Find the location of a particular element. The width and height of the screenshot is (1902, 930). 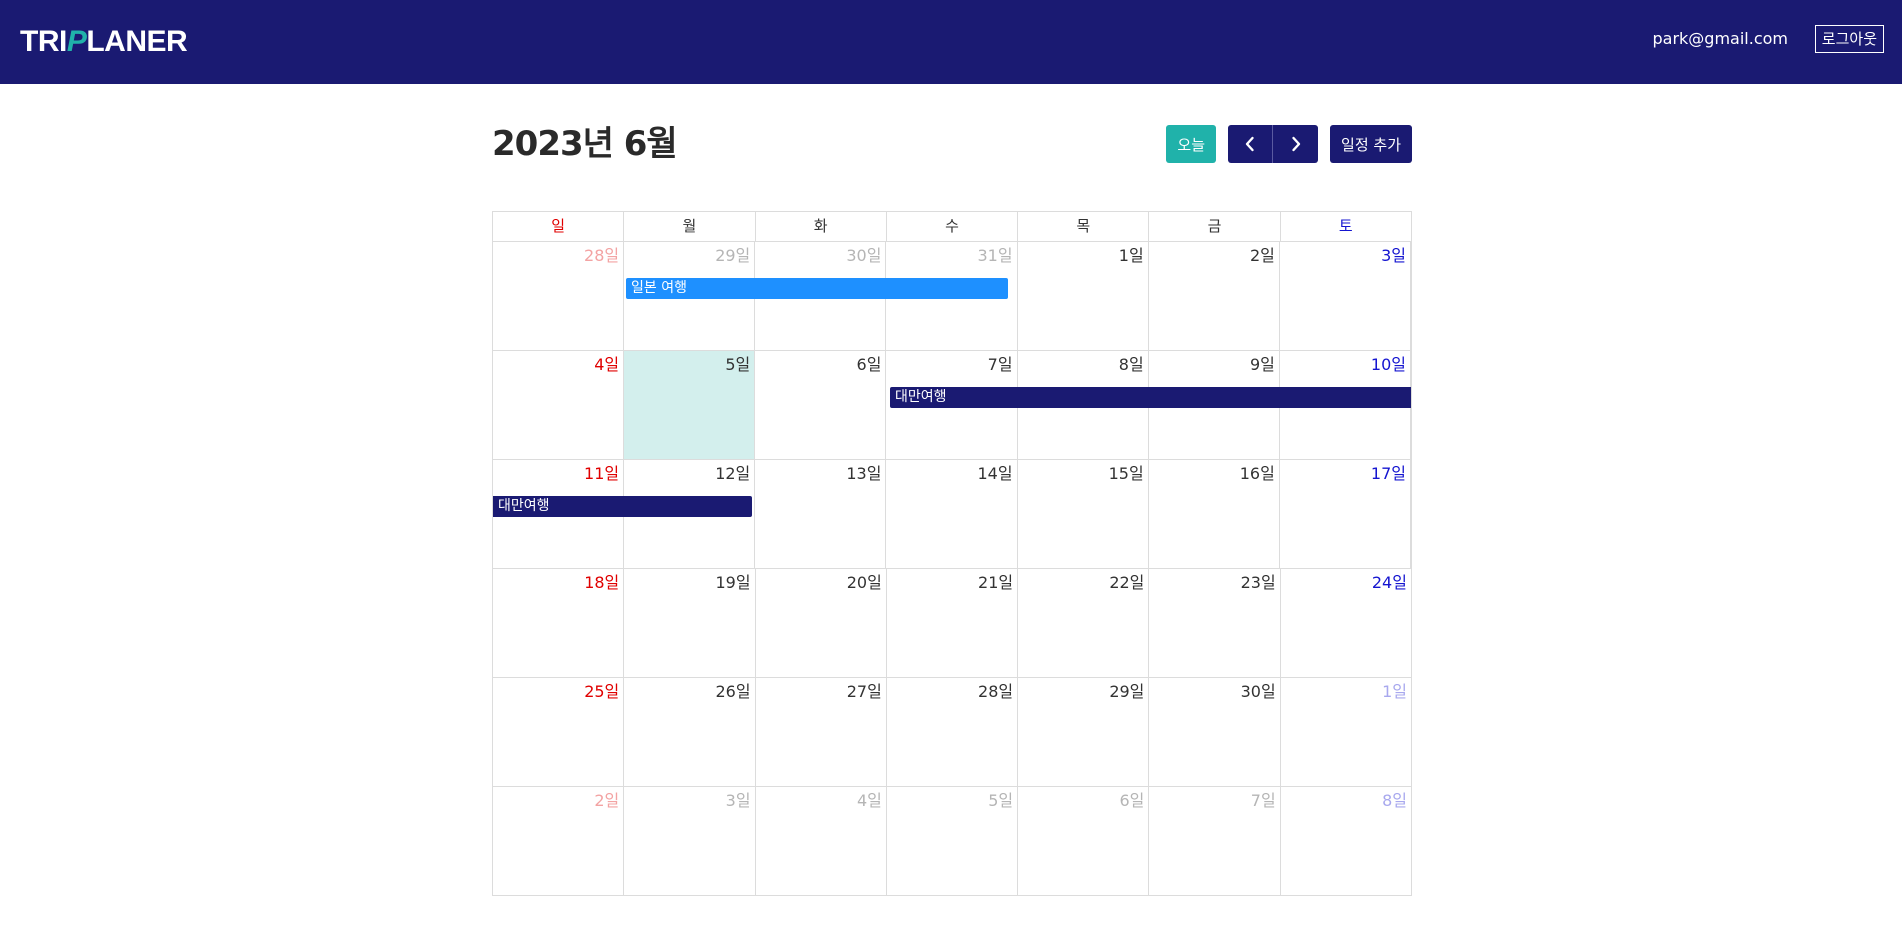

logo-text-laner: LANER is located at coordinates (137, 41).